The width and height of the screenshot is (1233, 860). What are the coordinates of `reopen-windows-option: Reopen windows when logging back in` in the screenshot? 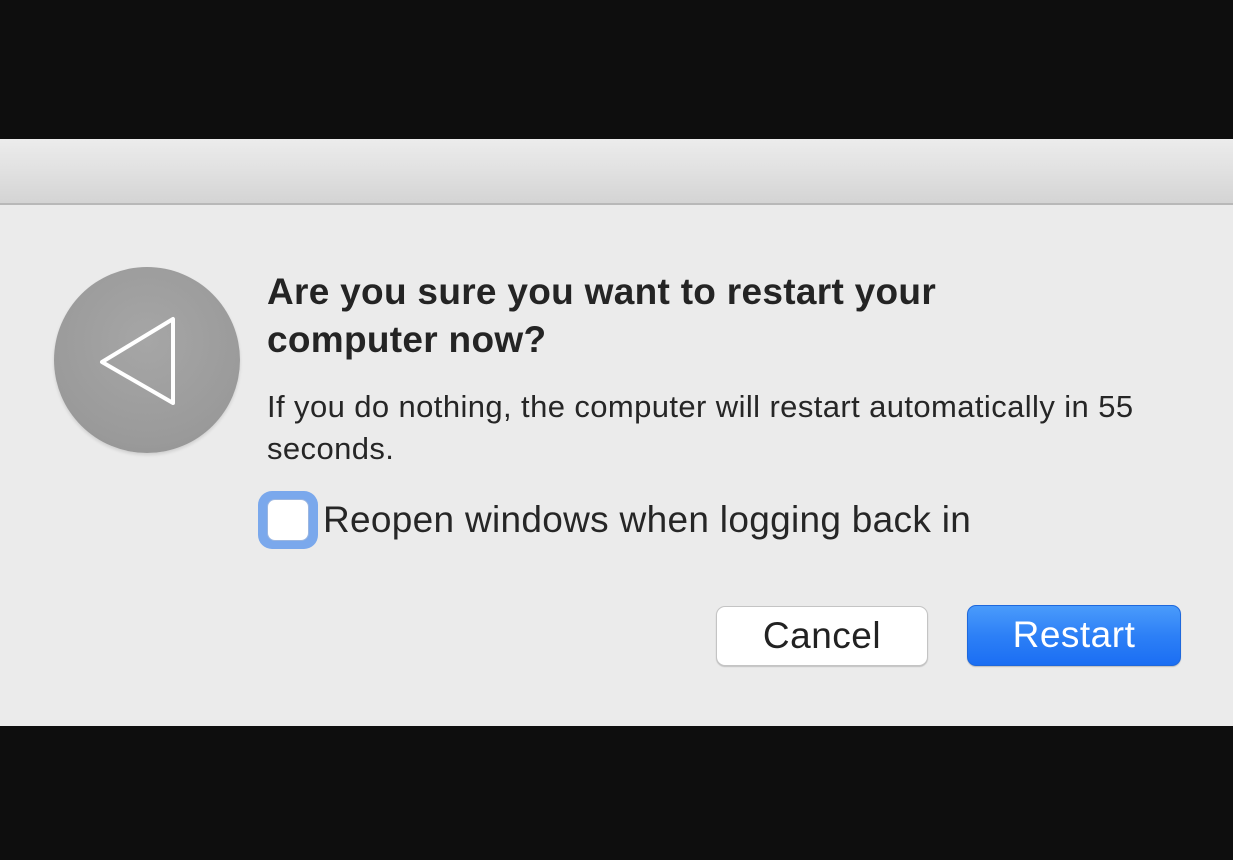 It's located at (614, 520).